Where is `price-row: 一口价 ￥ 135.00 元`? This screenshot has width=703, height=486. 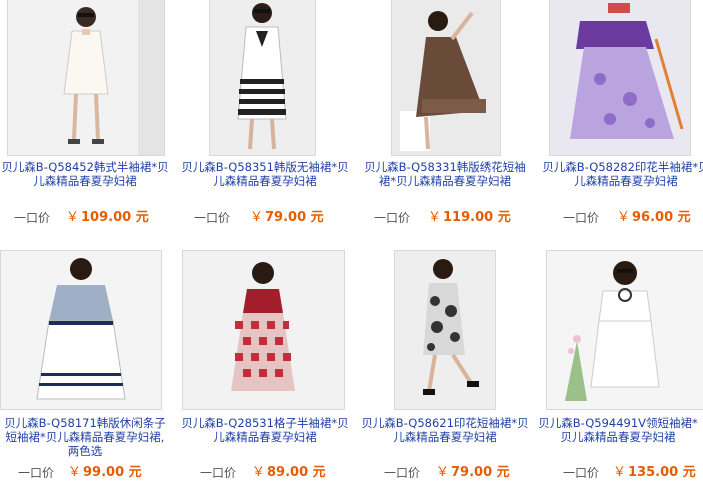
price-row: 一口价 ￥ 135.00 元 is located at coordinates (618, 473).